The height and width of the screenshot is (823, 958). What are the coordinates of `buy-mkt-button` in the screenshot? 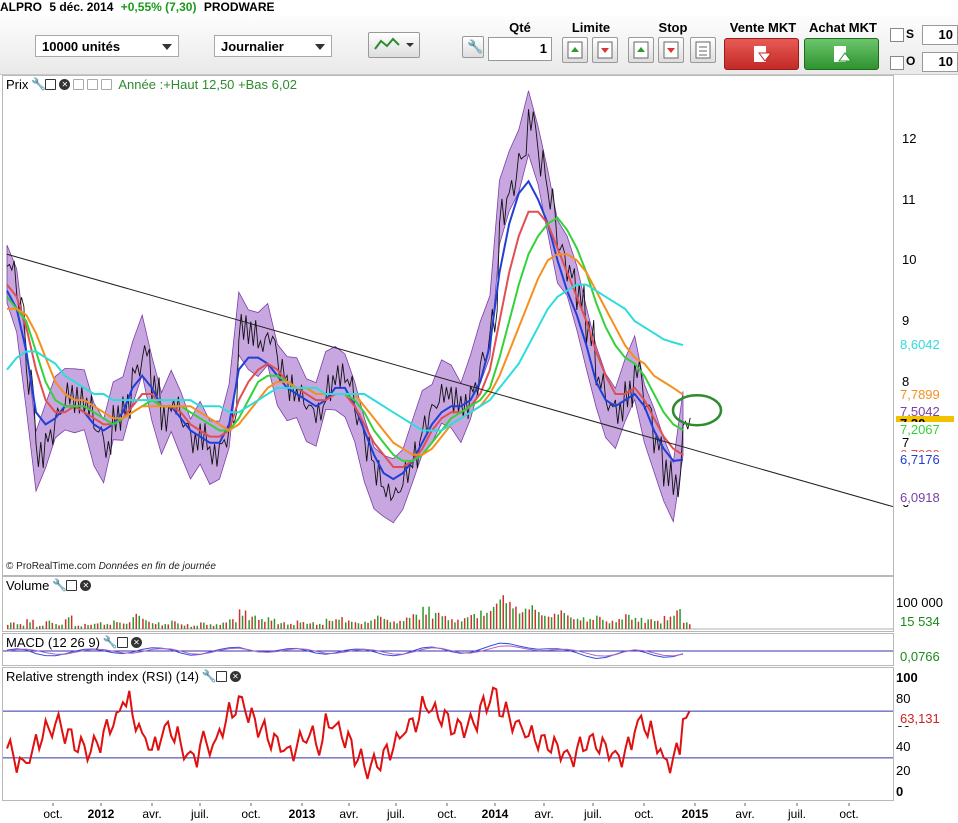 It's located at (841, 54).